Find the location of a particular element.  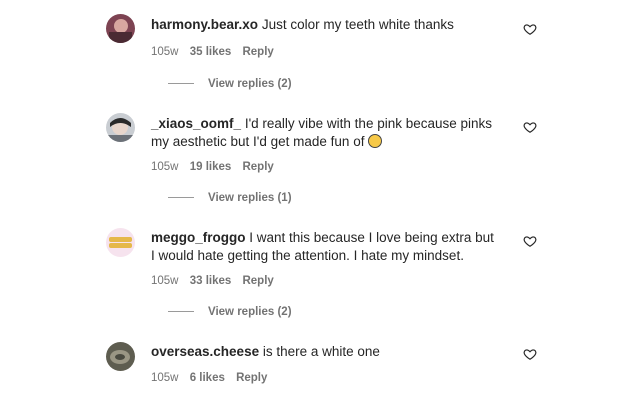

likes-count: 33 likes is located at coordinates (211, 281).